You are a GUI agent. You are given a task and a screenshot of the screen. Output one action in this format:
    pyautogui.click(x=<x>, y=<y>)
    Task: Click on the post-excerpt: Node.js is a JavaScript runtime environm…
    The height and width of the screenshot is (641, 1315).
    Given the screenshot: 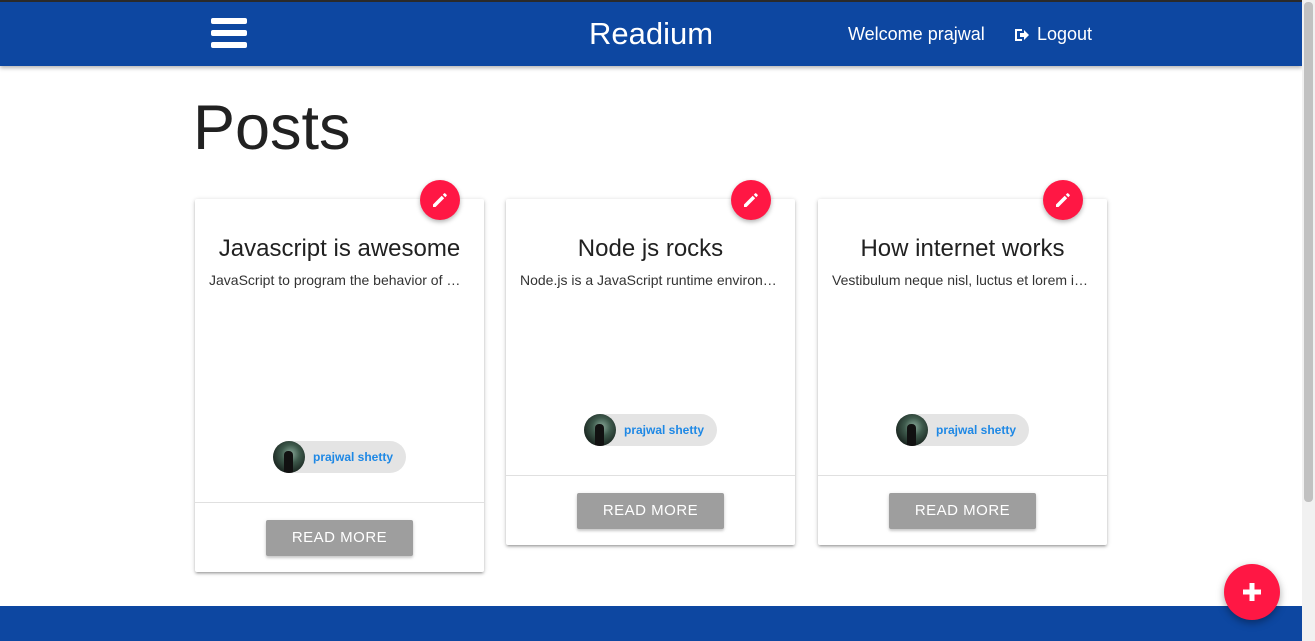 What is the action you would take?
    pyautogui.click(x=650, y=280)
    